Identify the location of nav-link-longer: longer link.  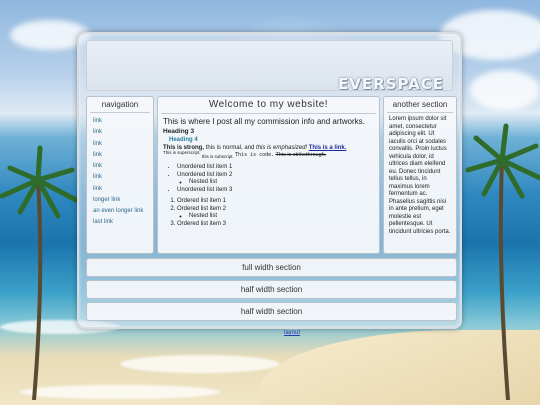
(123, 200).